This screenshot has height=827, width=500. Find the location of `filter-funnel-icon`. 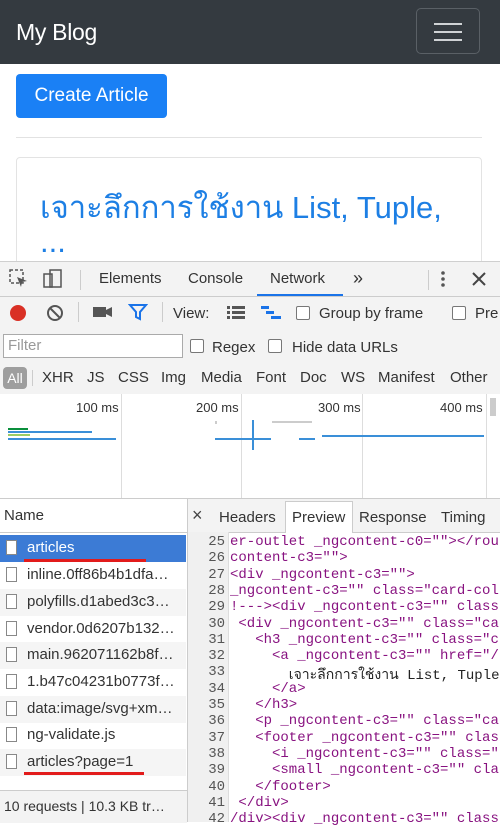

filter-funnel-icon is located at coordinates (138, 312).